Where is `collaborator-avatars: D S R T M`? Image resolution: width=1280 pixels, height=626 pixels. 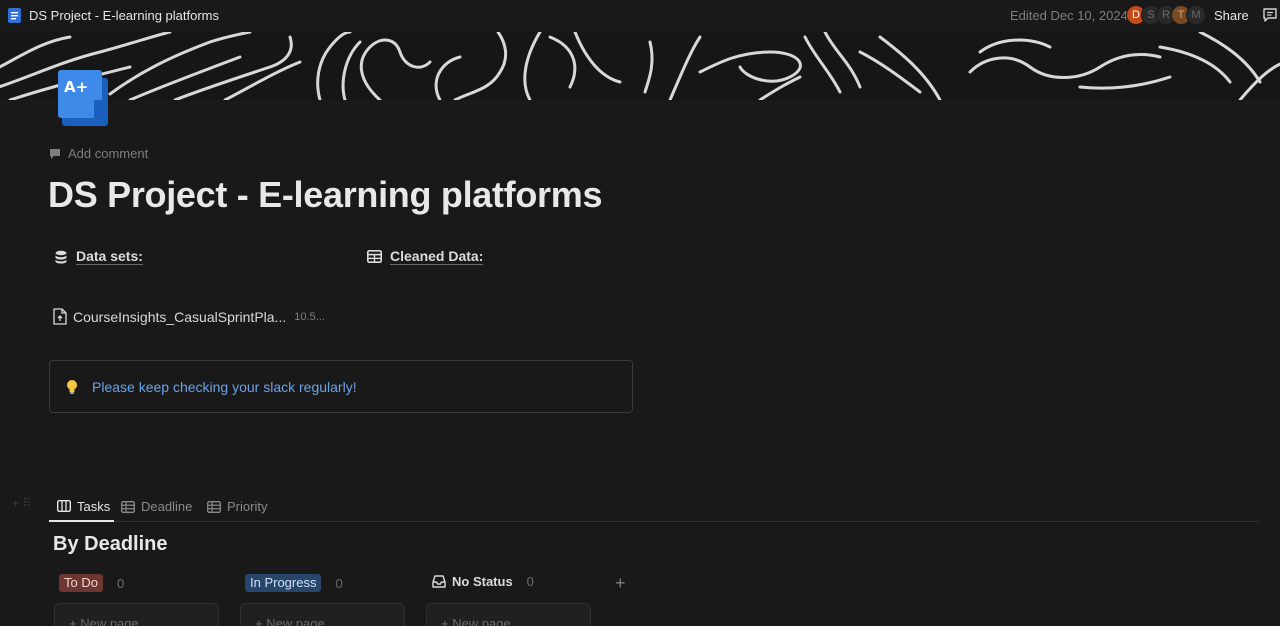
collaborator-avatars: D S R T M is located at coordinates (1166, 15).